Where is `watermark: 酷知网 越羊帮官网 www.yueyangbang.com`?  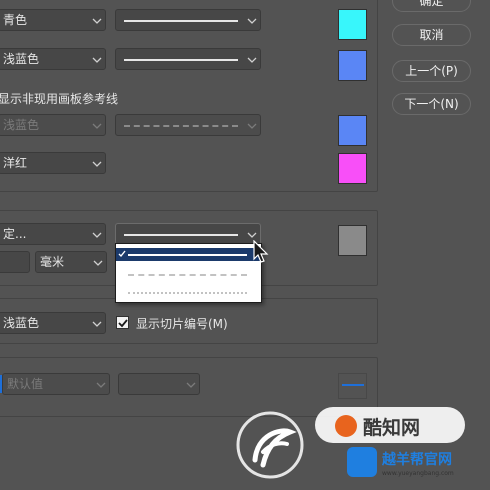
watermark: 酷知网 越羊帮官网 www.yueyangbang.com is located at coordinates (362, 442).